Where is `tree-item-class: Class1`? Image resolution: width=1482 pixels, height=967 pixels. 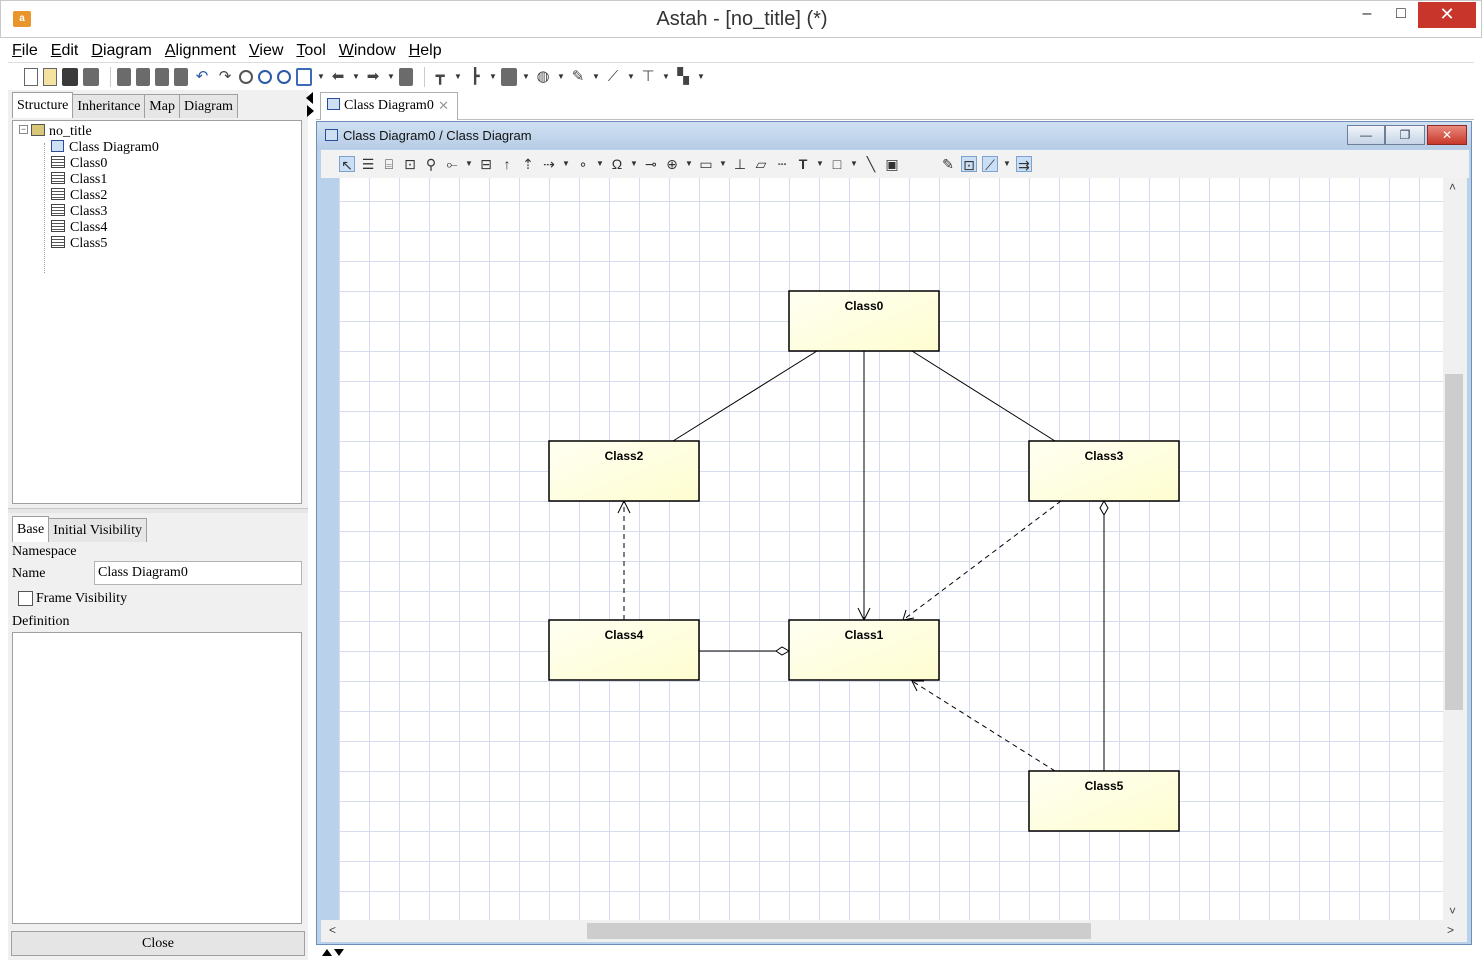
tree-item-class: Class1 is located at coordinates (79, 180).